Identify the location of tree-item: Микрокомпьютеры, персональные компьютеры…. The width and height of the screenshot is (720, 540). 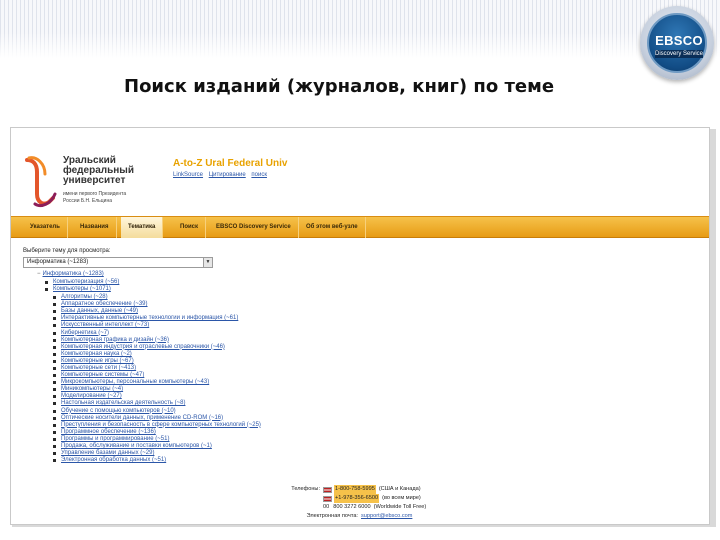
(157, 382).